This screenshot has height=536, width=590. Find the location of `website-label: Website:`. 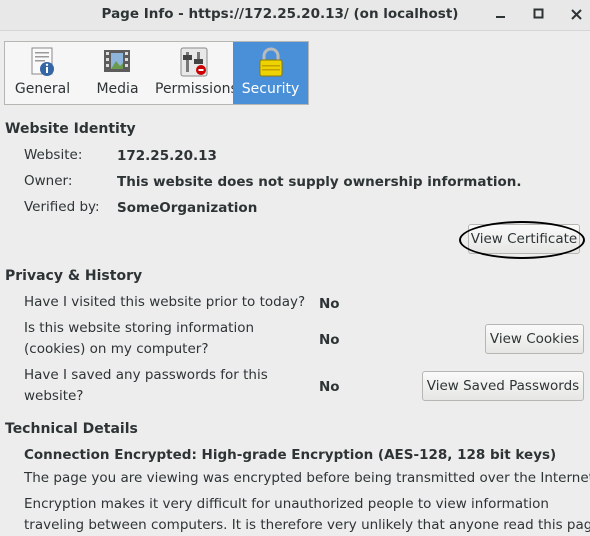

website-label: Website: is located at coordinates (53, 155).